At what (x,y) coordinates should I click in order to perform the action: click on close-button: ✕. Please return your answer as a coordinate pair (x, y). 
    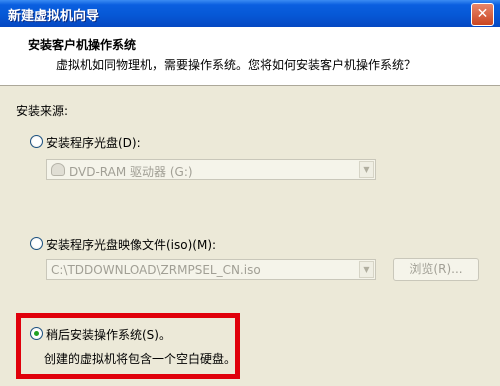
    Looking at the image, I should click on (482, 14).